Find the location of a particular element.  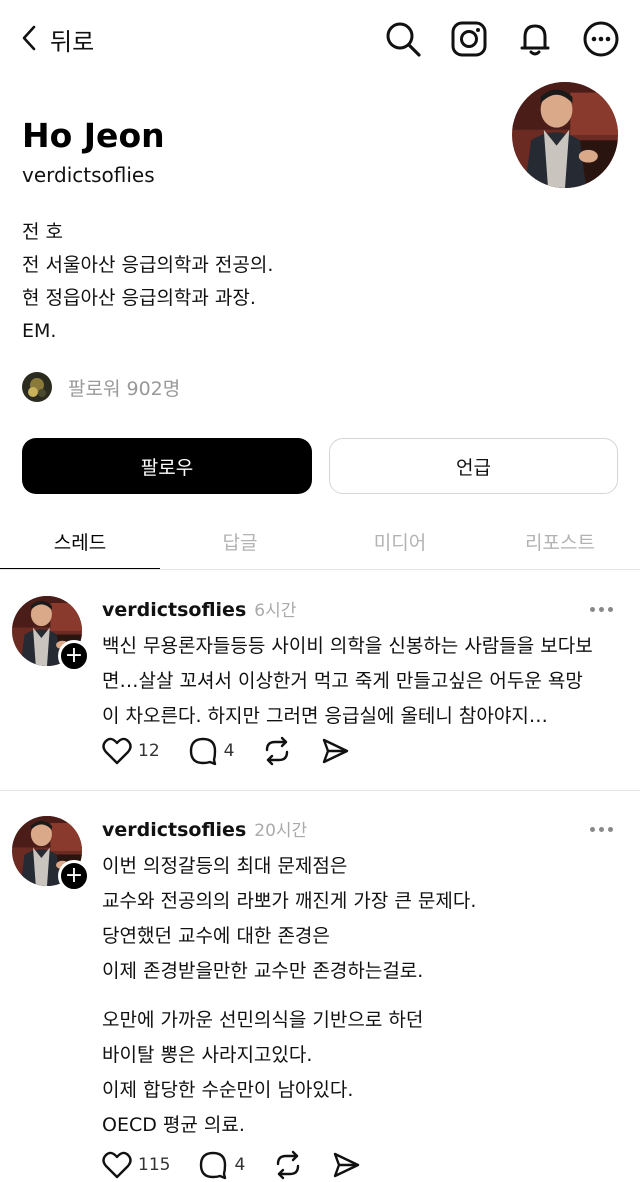

like-count: 115 is located at coordinates (154, 1165).